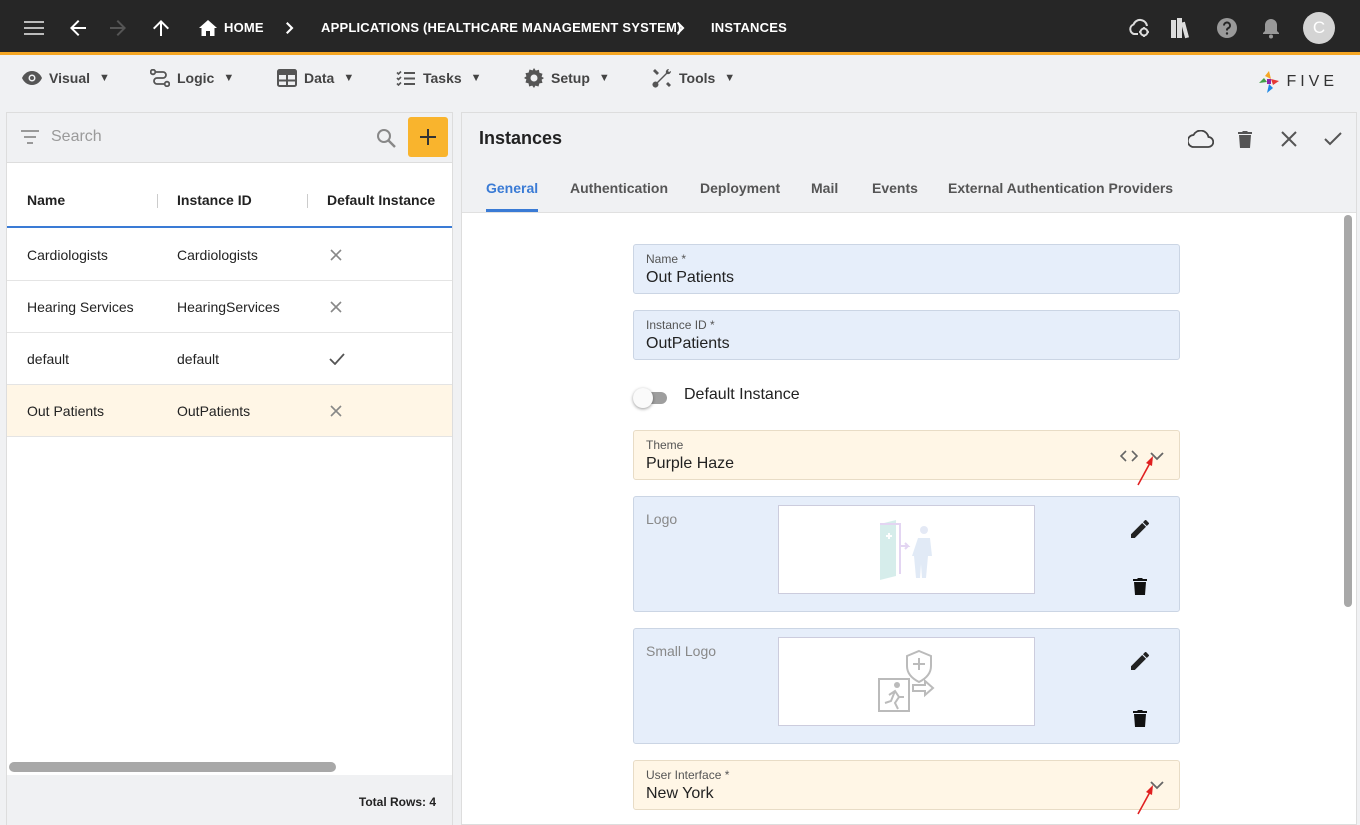  I want to click on close-icon, so click(1289, 139).